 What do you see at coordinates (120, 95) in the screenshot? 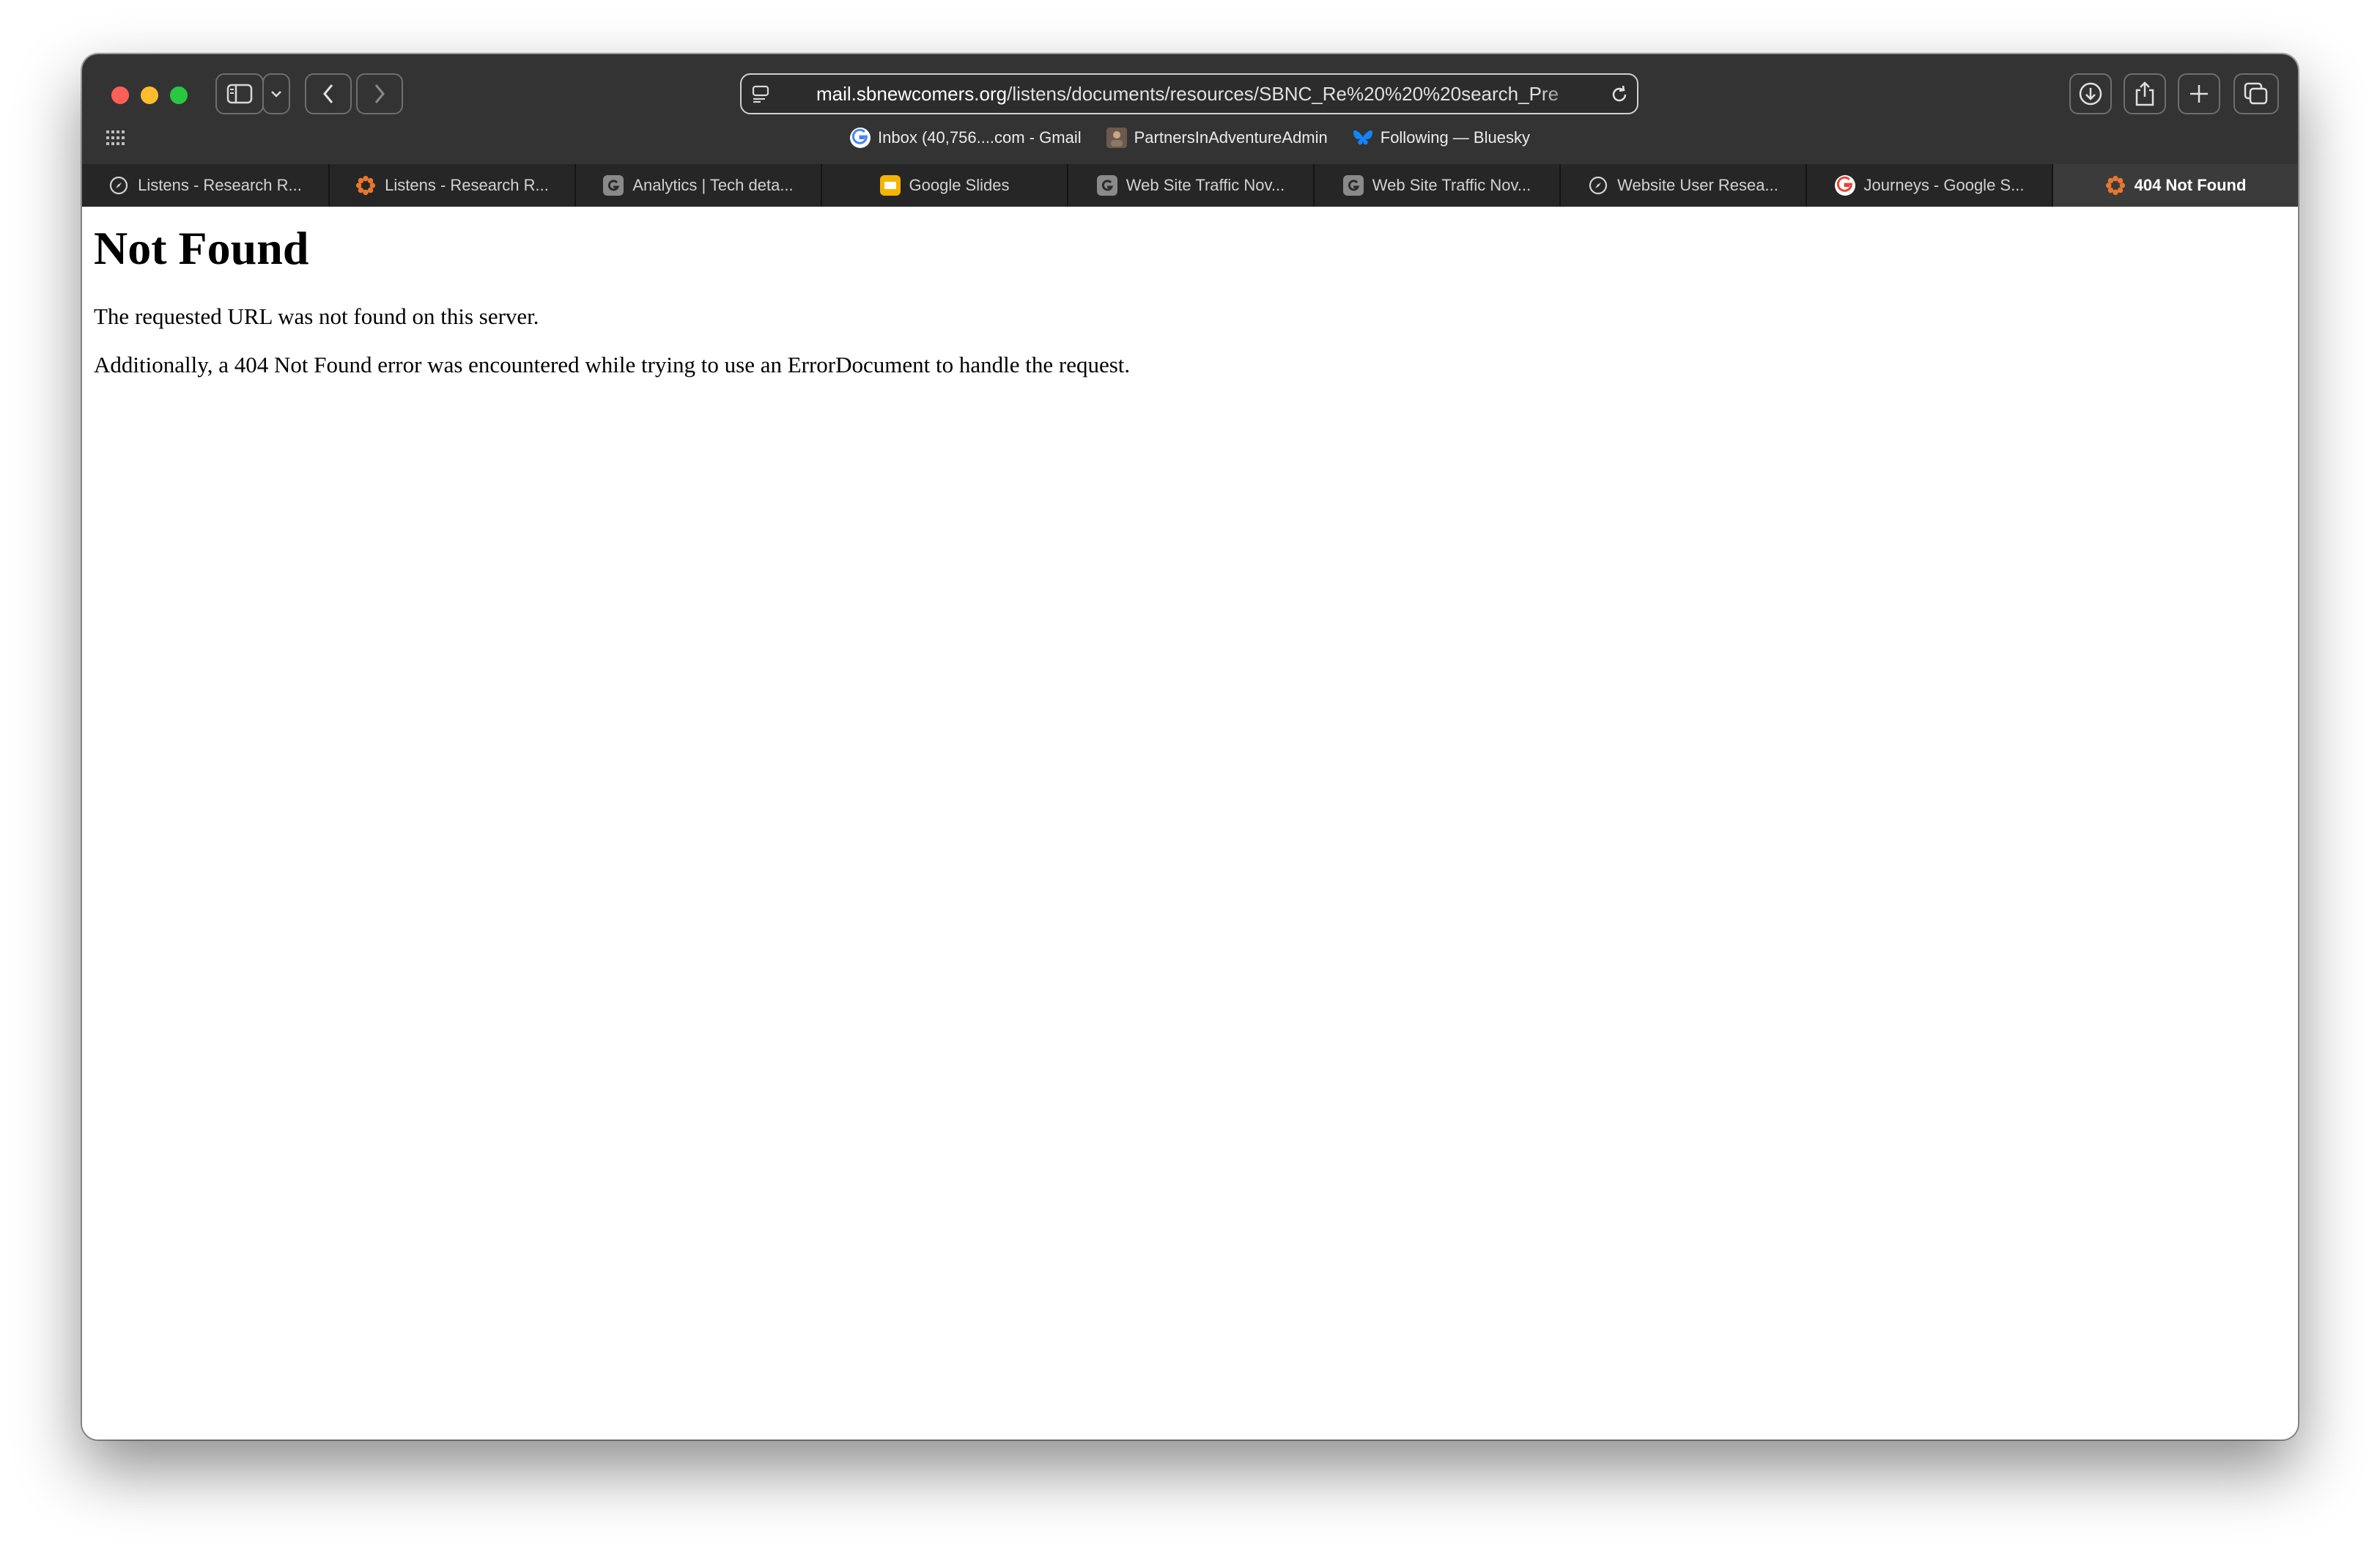
I see `close-window-button` at bounding box center [120, 95].